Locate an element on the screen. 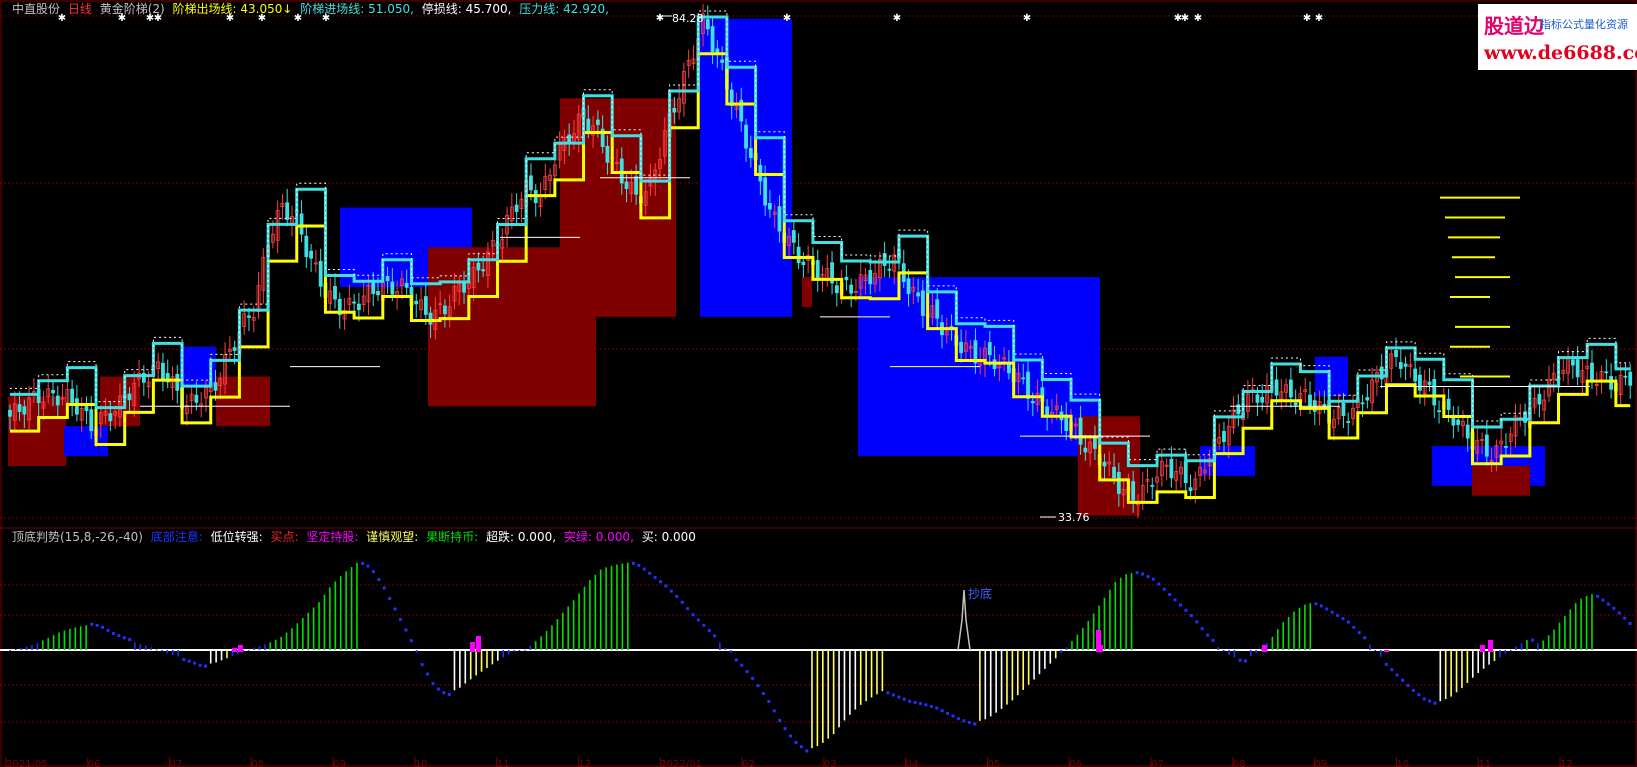  watermark-tagline: 指标公式量化资源 is located at coordinates (1584, 24).